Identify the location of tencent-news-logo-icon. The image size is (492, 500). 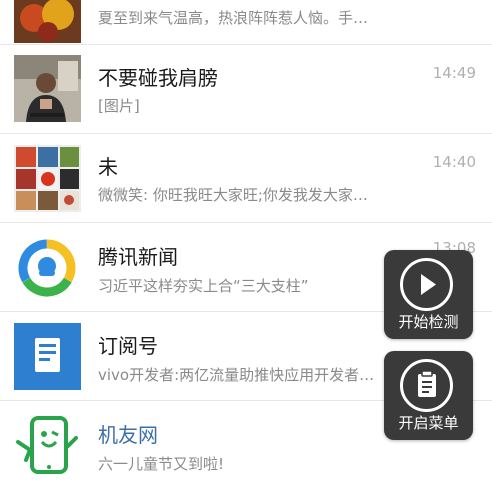
(47, 267).